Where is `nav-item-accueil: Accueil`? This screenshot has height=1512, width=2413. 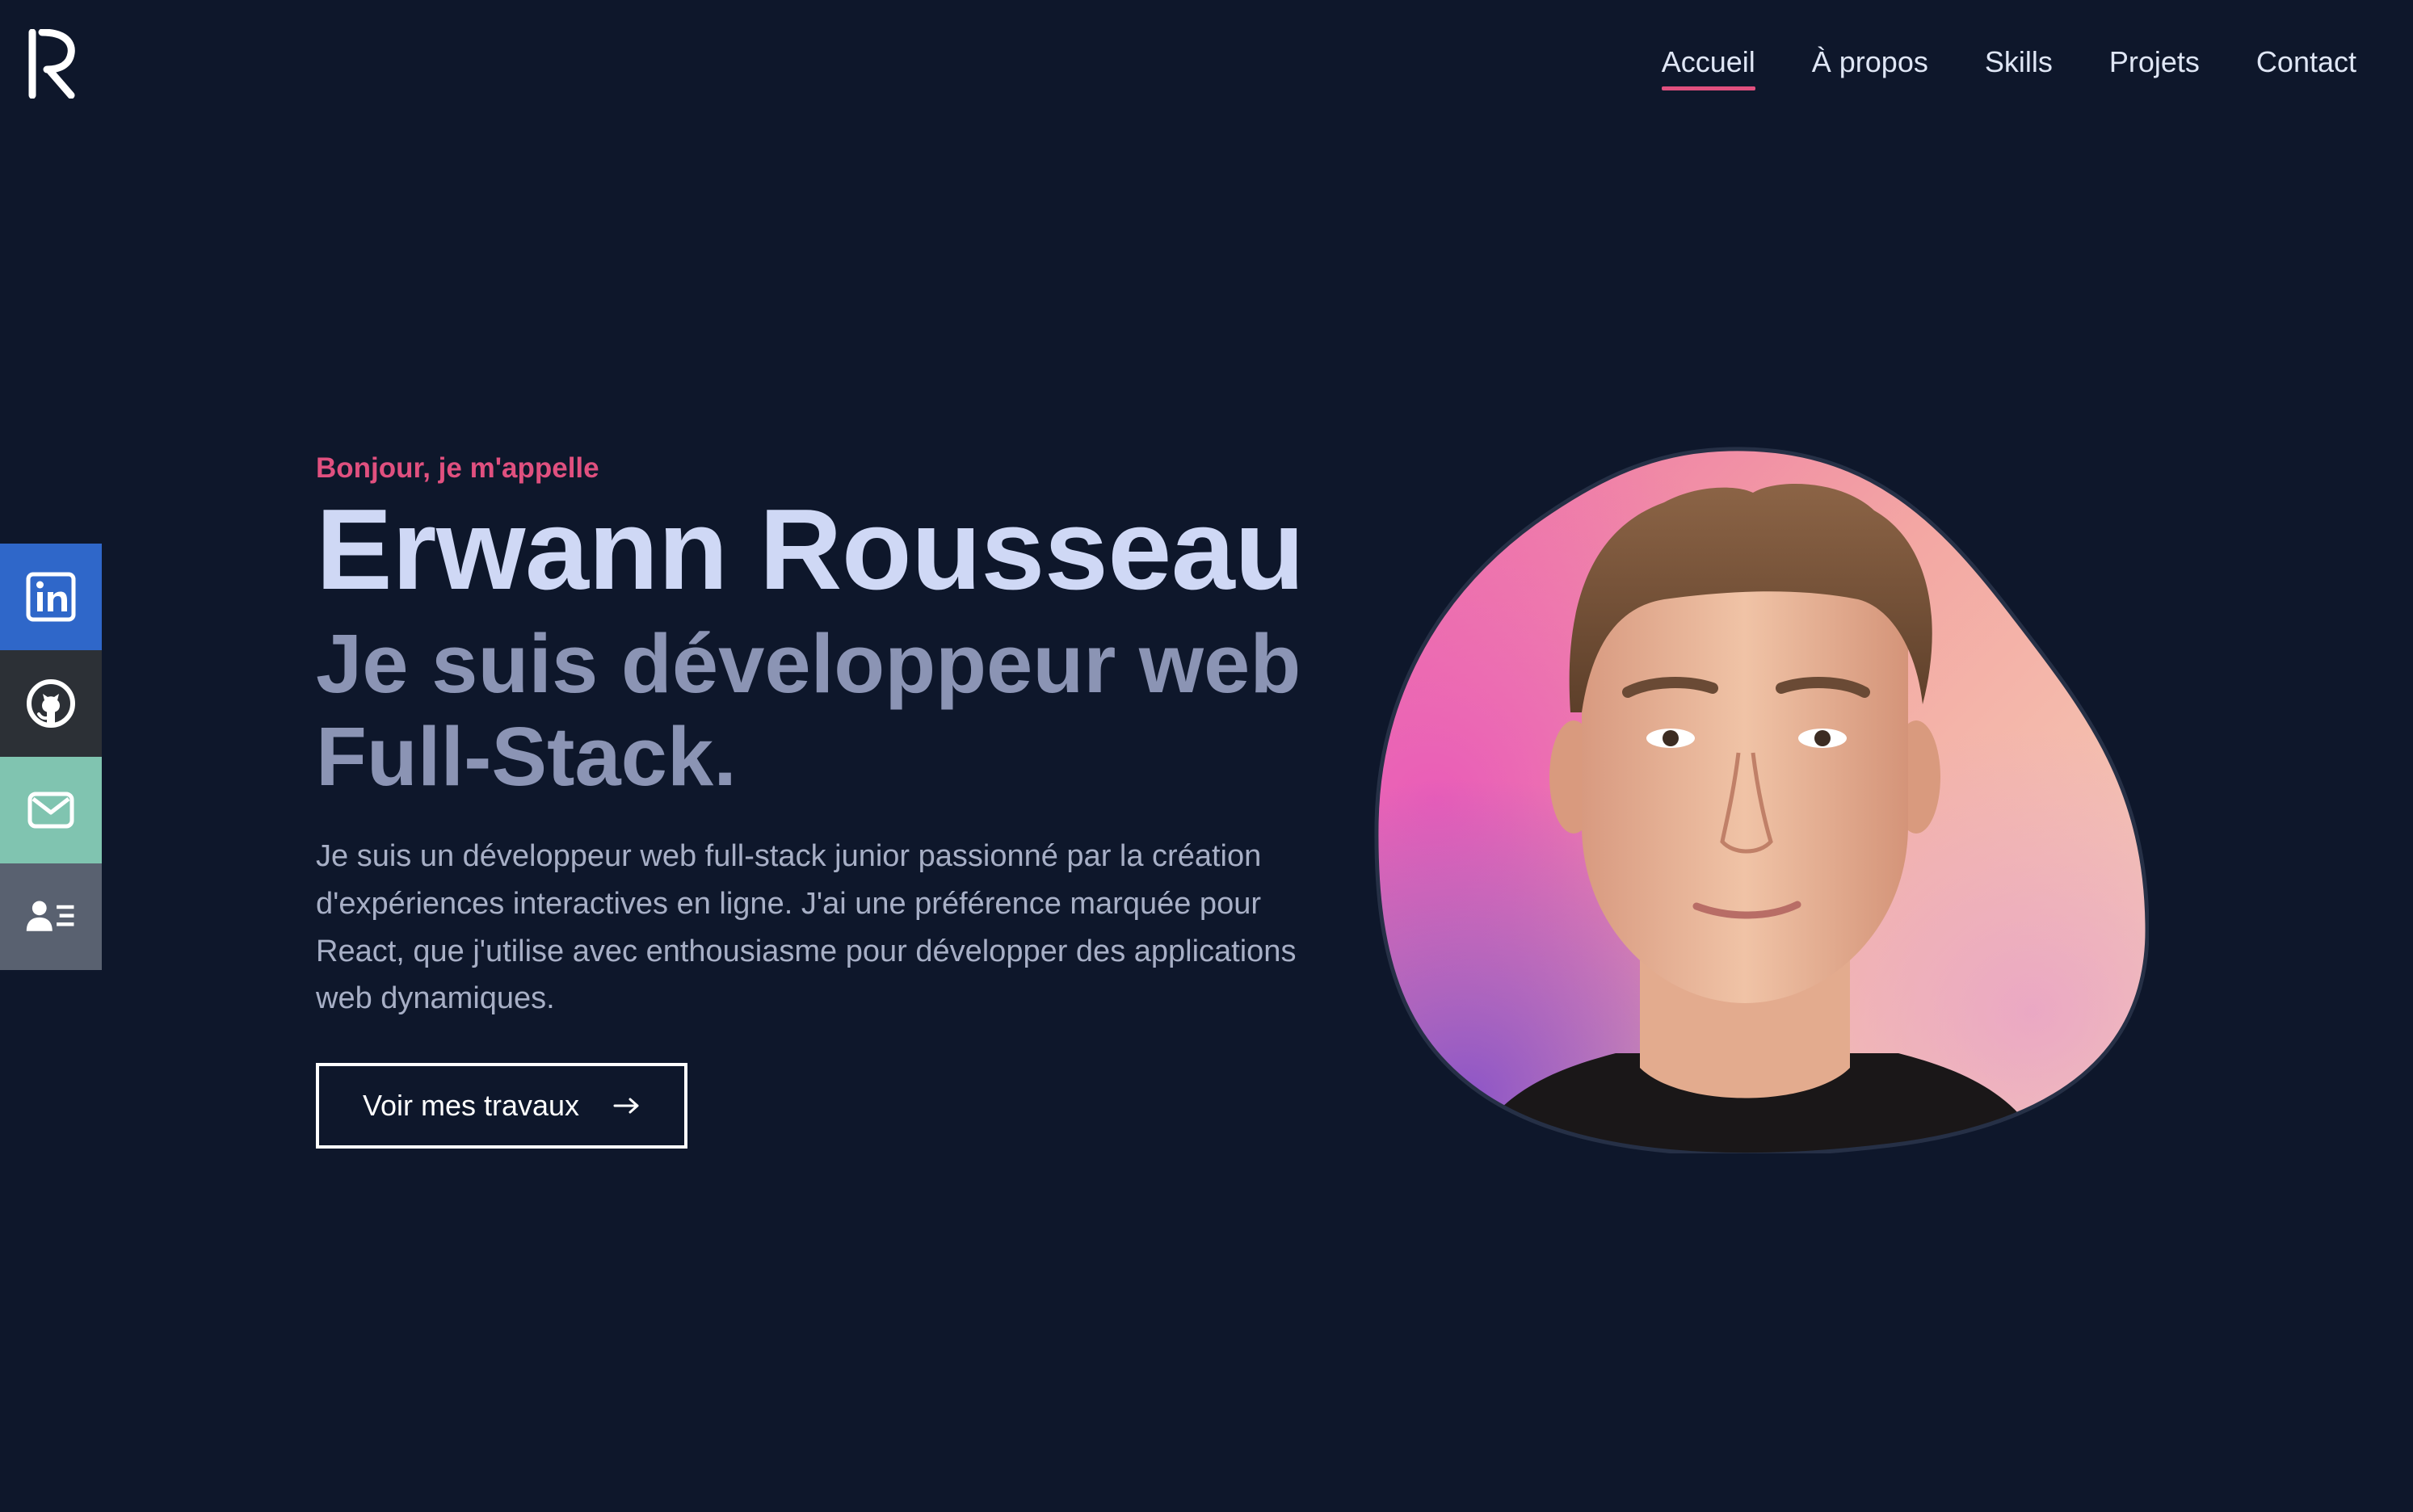
nav-item-accueil: Accueil is located at coordinates (1708, 67).